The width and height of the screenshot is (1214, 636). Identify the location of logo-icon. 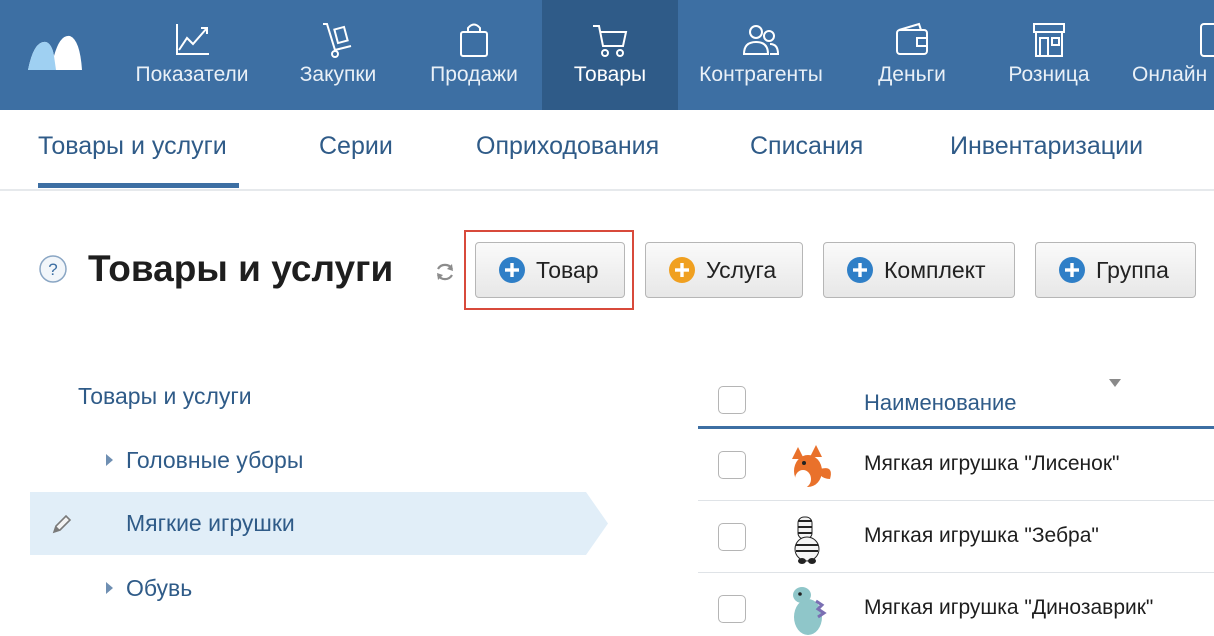
(56, 52).